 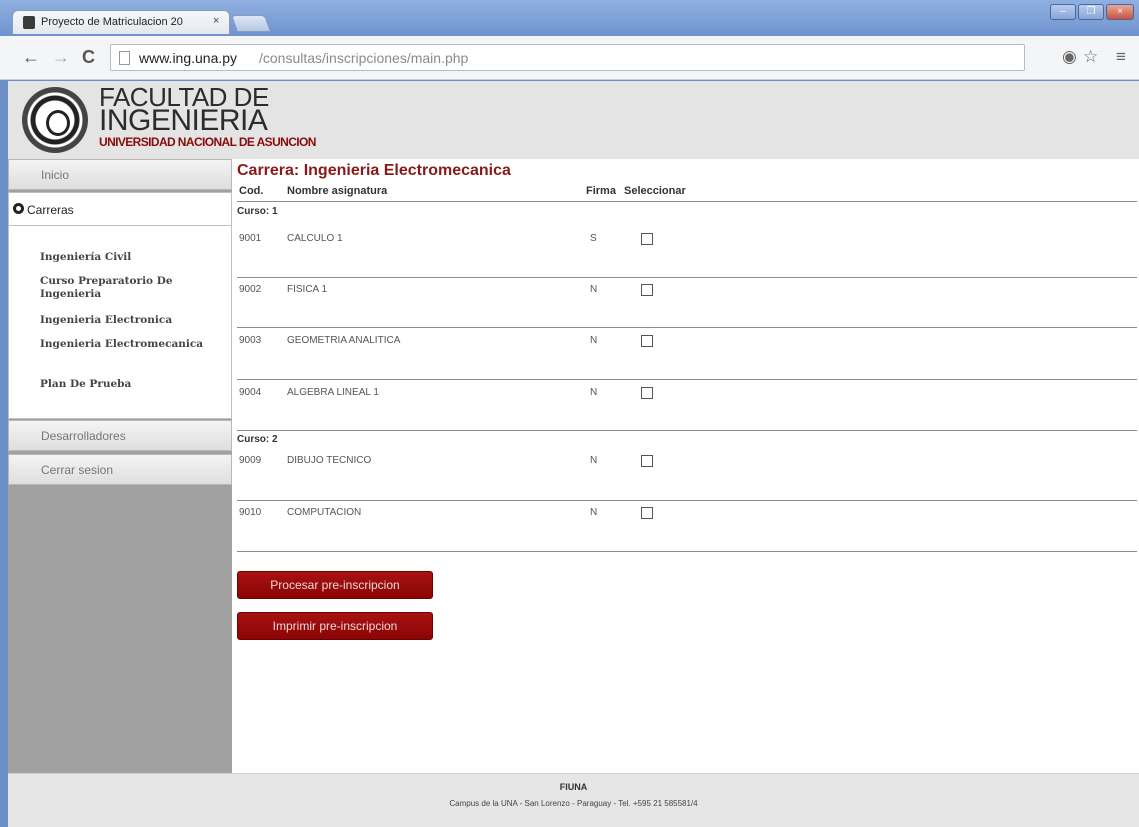 What do you see at coordinates (257, 439) in the screenshot?
I see `course-label: Curso: 2` at bounding box center [257, 439].